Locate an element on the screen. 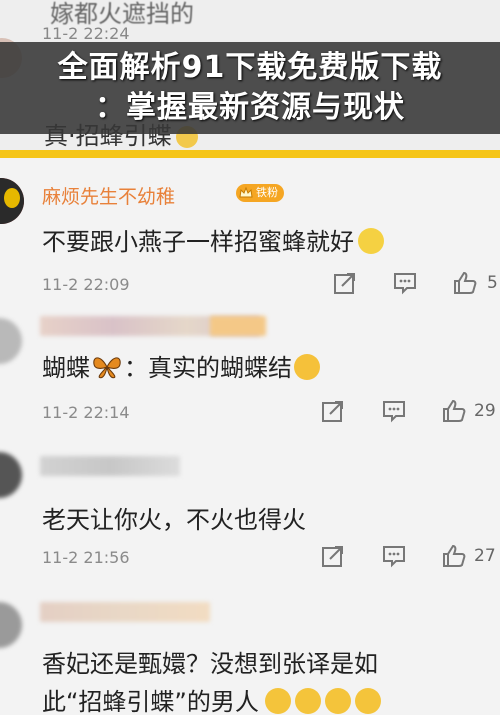 The height and width of the screenshot is (715, 500). like-count: 5 is located at coordinates (492, 283).